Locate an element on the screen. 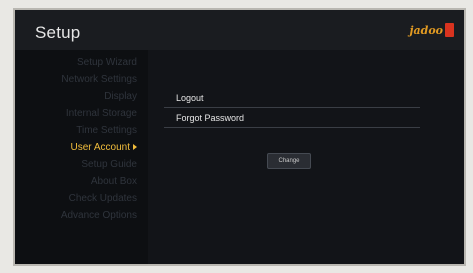 The width and height of the screenshot is (473, 273). logo-mark-icon is located at coordinates (449, 30).